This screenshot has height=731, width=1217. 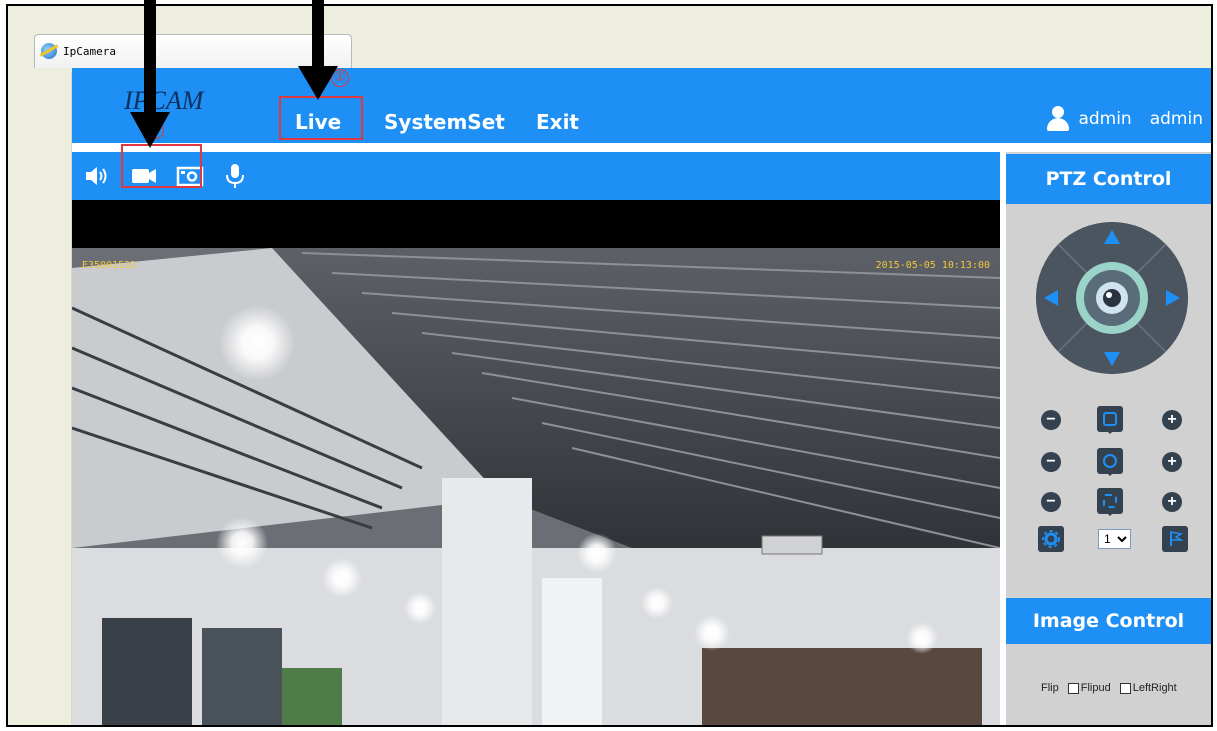 I want to click on browser-chrome: IpCamera, so click(x=609, y=39).